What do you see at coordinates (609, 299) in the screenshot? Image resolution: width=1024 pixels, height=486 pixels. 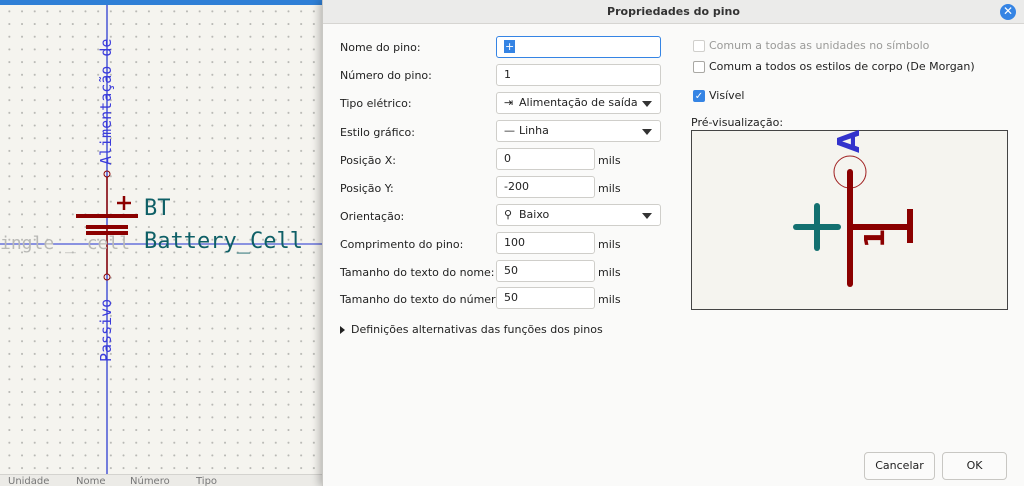 I see `number-text-size-unit: mils` at bounding box center [609, 299].